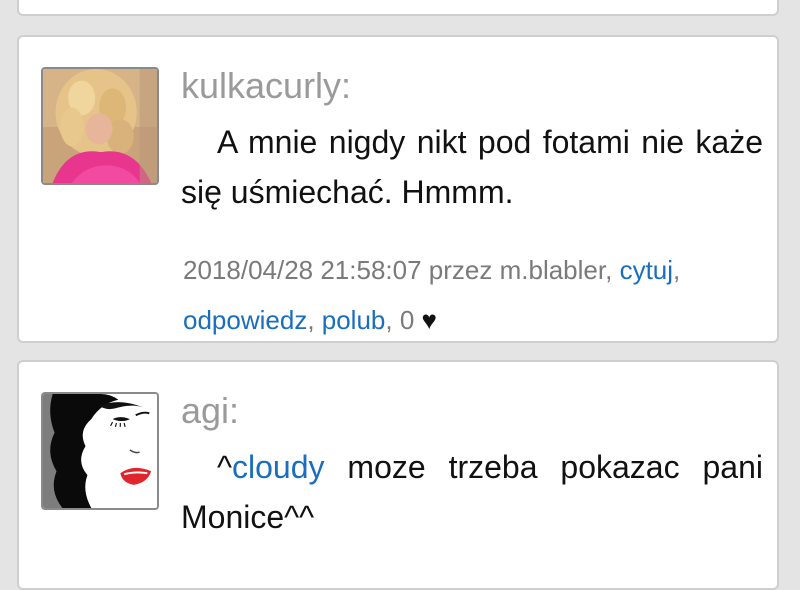  What do you see at coordinates (354, 320) in the screenshot?
I see `like-link: polub` at bounding box center [354, 320].